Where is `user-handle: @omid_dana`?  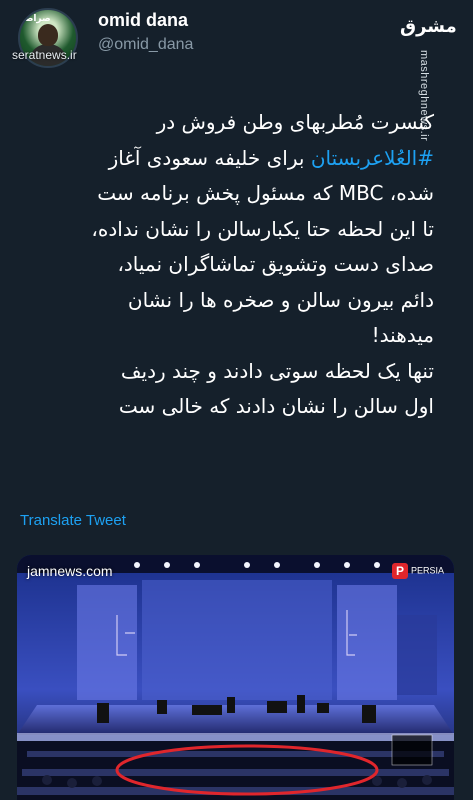
user-handle: @omid_dana is located at coordinates (145, 45).